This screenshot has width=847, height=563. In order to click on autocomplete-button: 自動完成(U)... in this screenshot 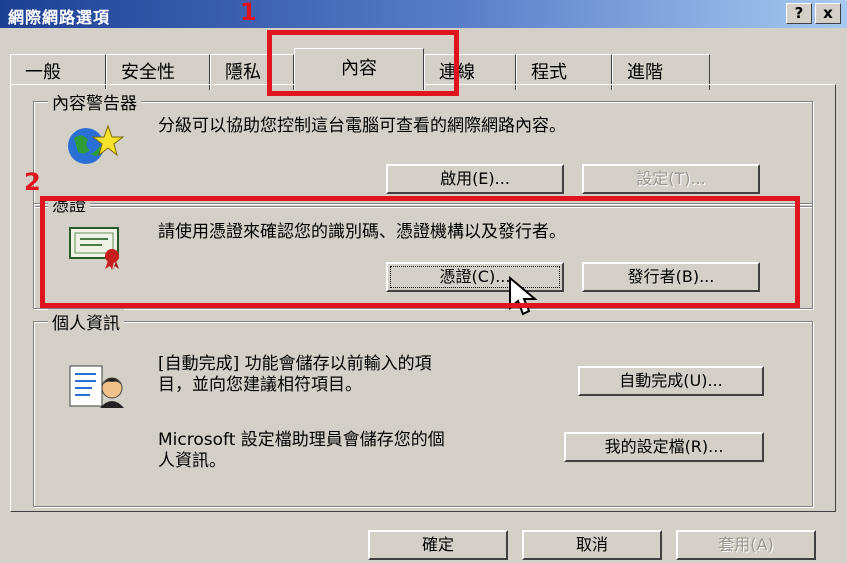, I will do `click(671, 381)`.